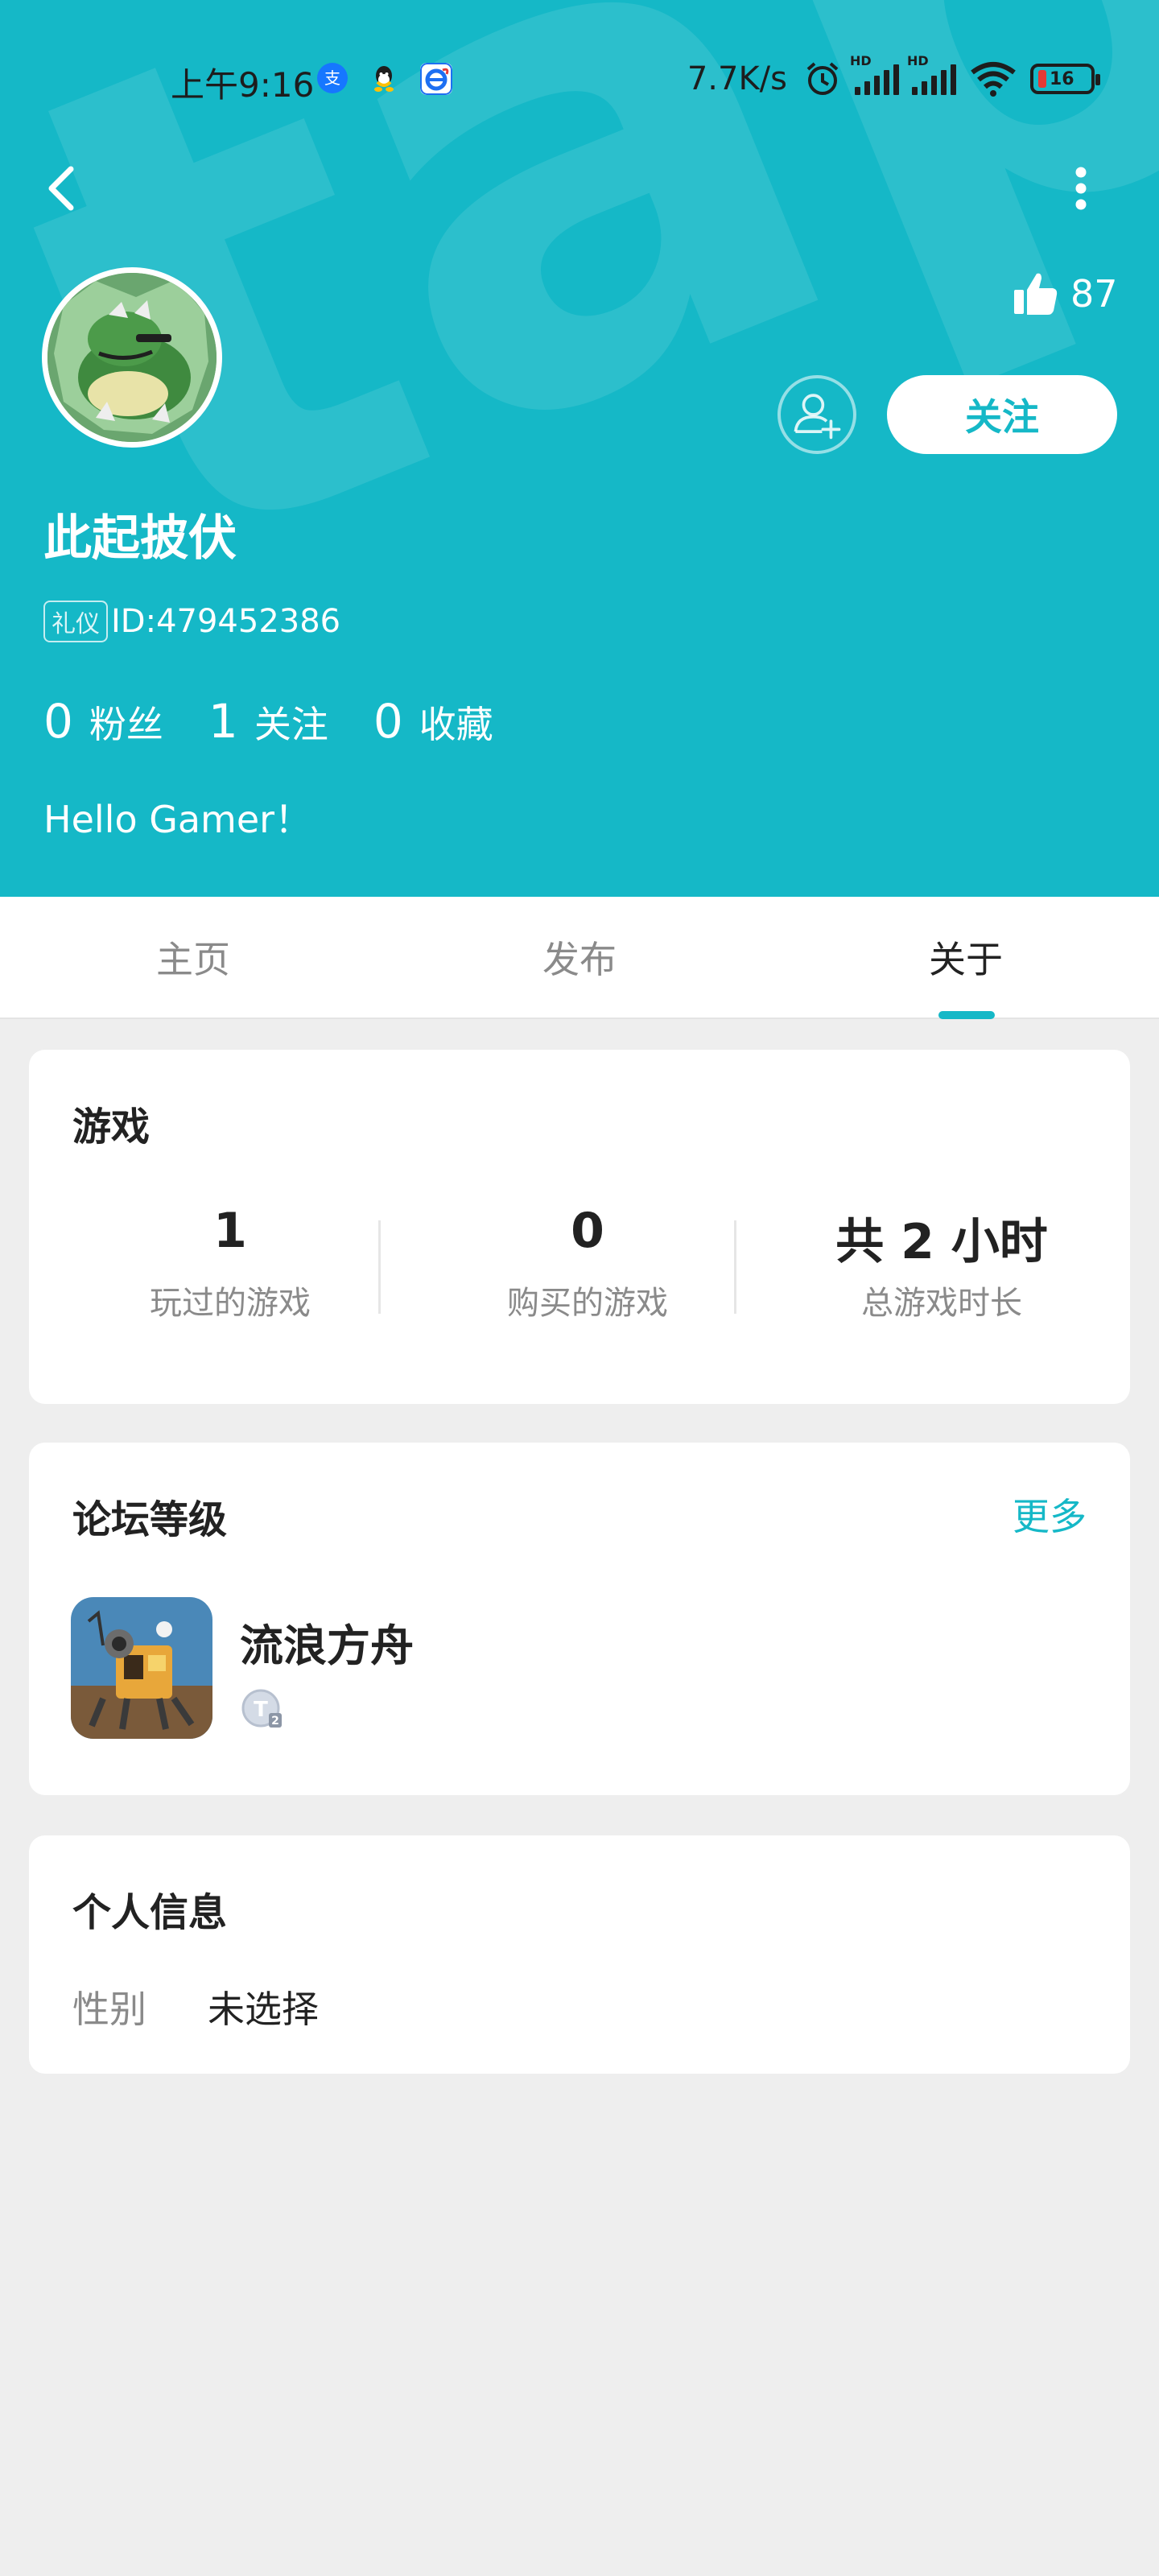 The height and width of the screenshot is (2576, 1159). What do you see at coordinates (1002, 414) in the screenshot?
I see `follow-button: 关注` at bounding box center [1002, 414].